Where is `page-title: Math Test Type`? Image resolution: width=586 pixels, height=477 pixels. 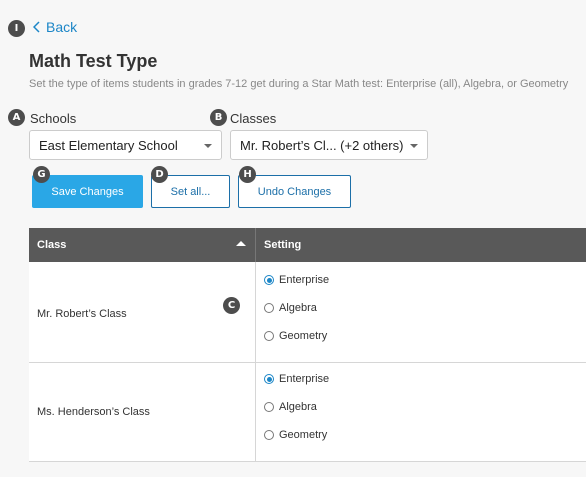 page-title: Math Test Type is located at coordinates (93, 61).